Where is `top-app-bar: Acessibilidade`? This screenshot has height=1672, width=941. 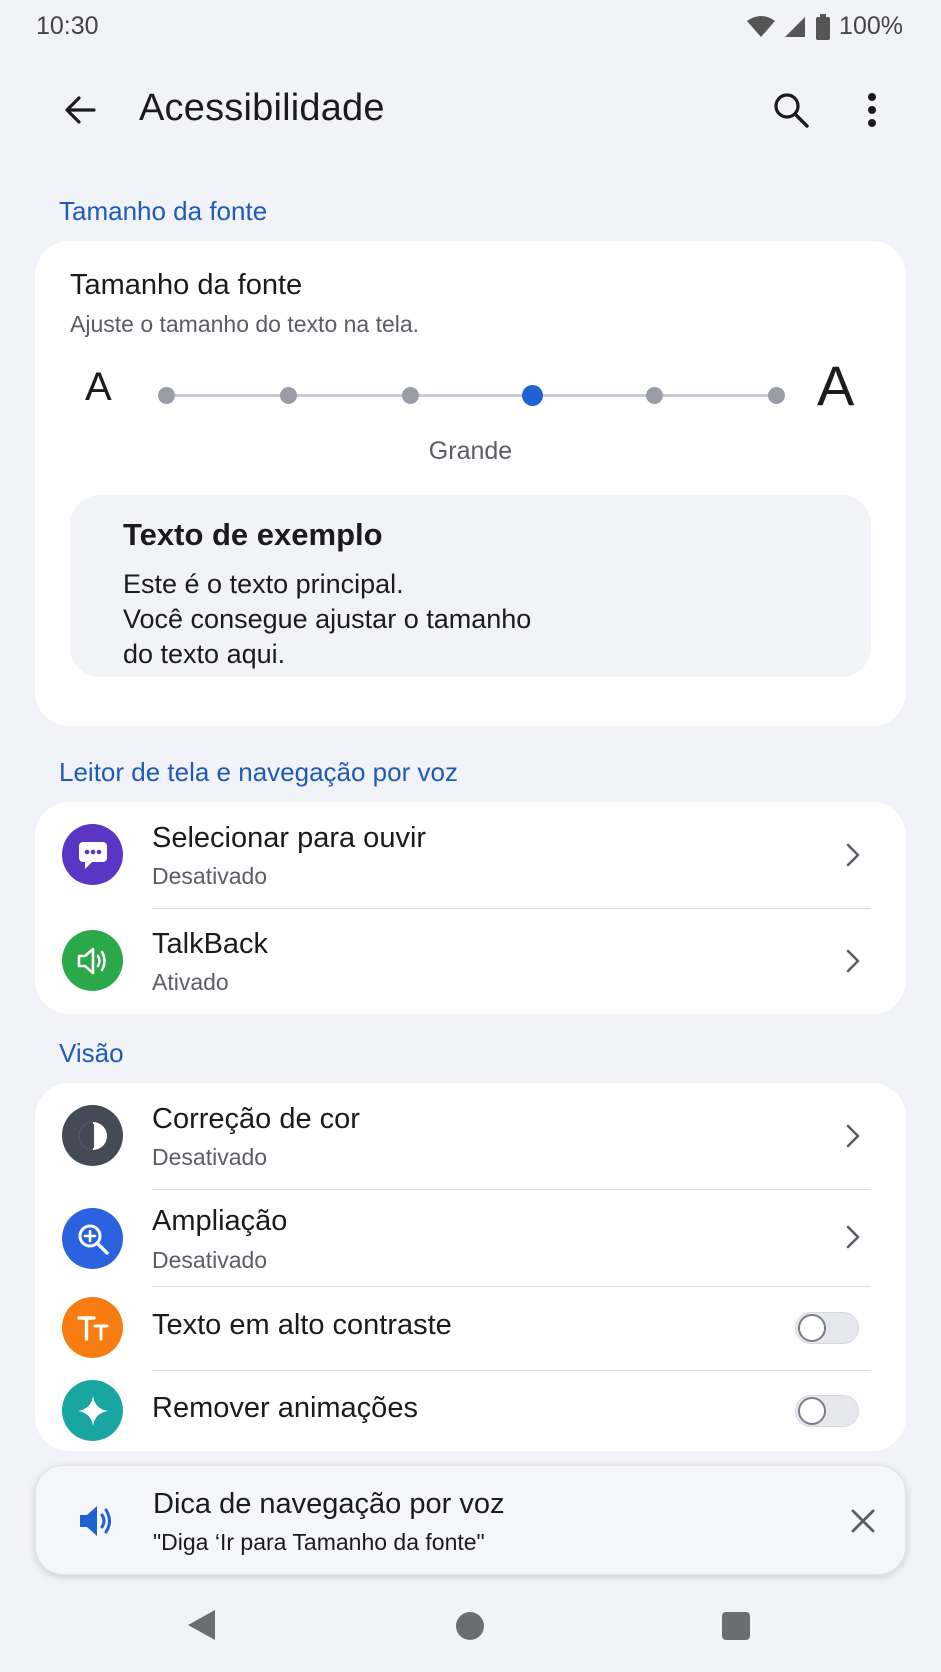 top-app-bar: Acessibilidade is located at coordinates (470, 110).